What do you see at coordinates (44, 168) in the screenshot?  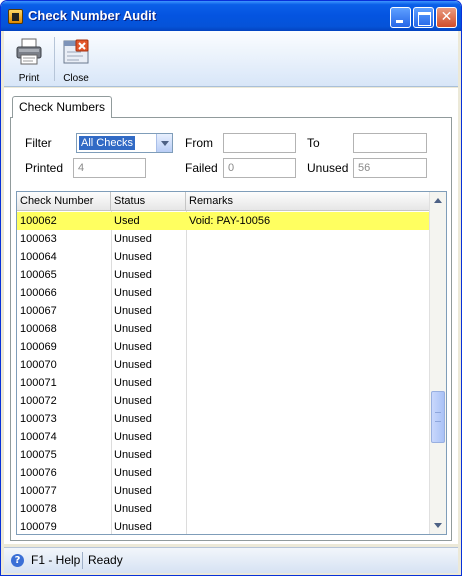 I see `printed-label: Printed` at bounding box center [44, 168].